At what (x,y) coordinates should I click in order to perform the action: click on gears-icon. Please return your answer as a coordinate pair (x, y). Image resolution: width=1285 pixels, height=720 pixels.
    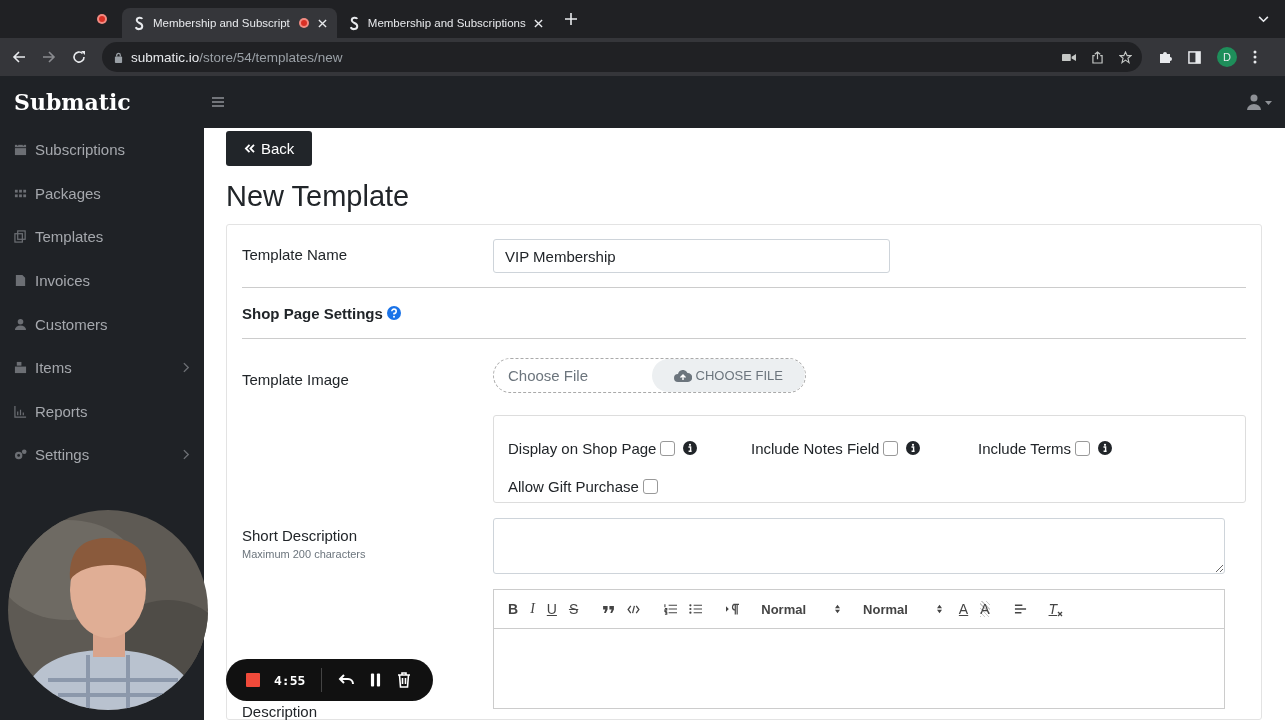
    Looking at the image, I should click on (20, 455).